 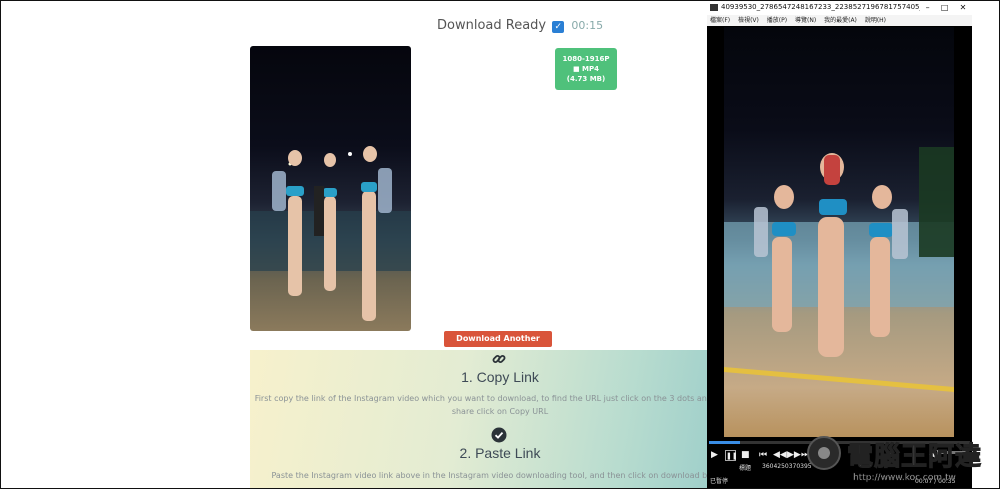 What do you see at coordinates (499, 359) in the screenshot?
I see `link-icon` at bounding box center [499, 359].